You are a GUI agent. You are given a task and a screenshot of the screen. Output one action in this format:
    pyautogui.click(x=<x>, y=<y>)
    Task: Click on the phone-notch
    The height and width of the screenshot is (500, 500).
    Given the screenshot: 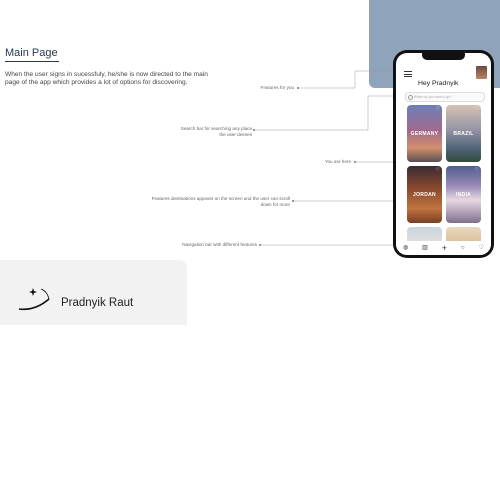 What is the action you would take?
    pyautogui.click(x=443, y=56)
    